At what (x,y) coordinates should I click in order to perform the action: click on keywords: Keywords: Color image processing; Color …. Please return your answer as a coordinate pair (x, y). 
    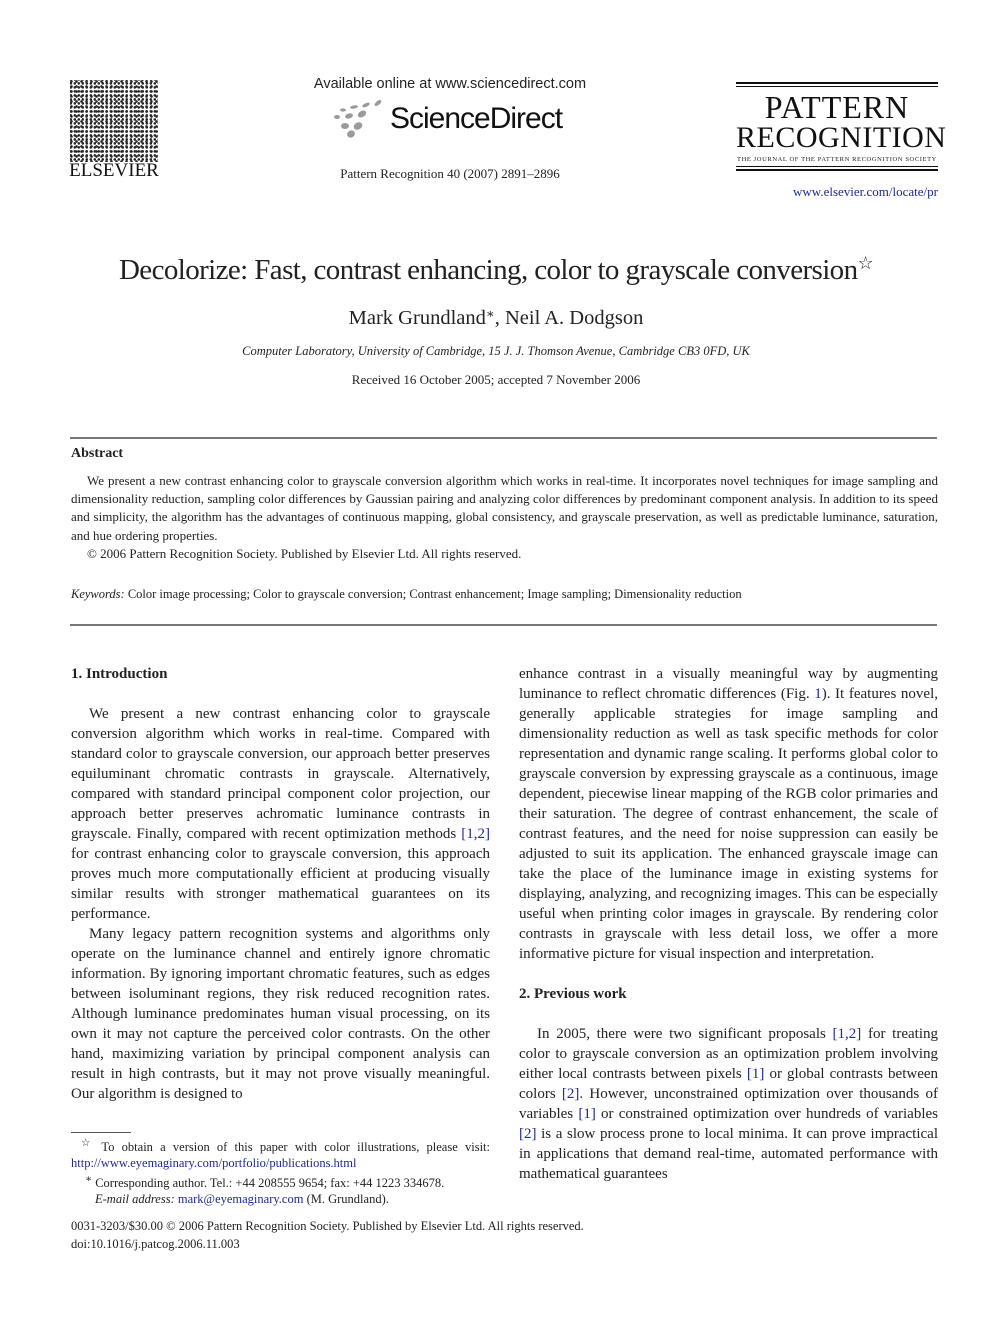
    Looking at the image, I should click on (504, 594).